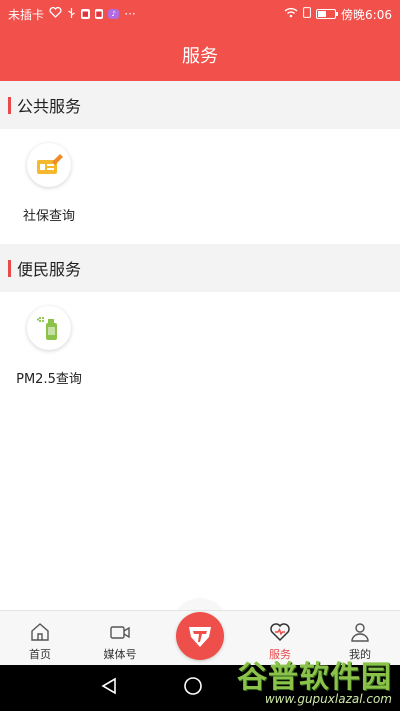  What do you see at coordinates (120, 654) in the screenshot?
I see `nav-label: 媒体号` at bounding box center [120, 654].